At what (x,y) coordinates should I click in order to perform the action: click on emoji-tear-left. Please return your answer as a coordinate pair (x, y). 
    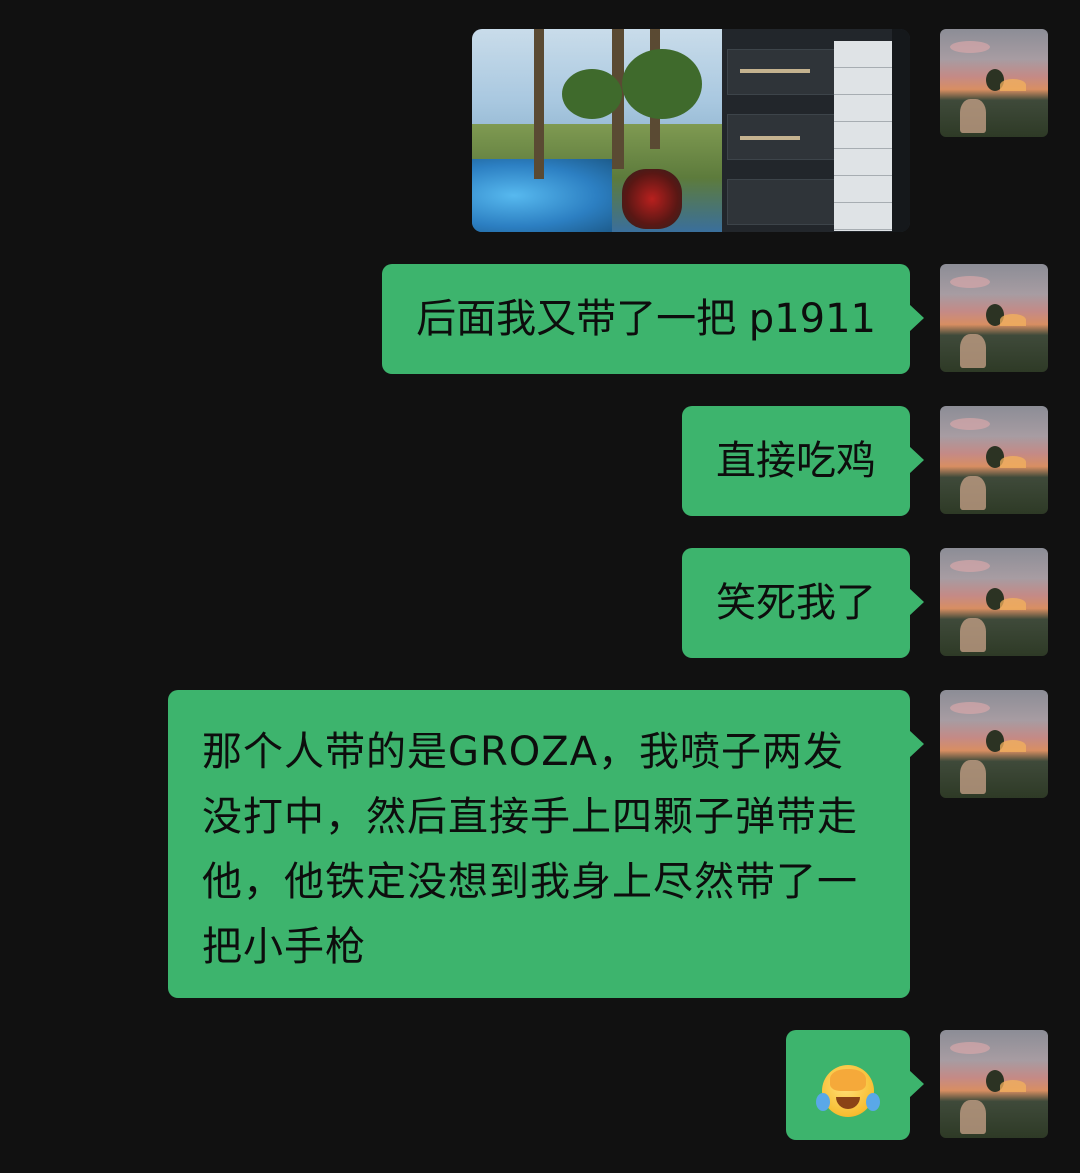
    Looking at the image, I should click on (823, 1102).